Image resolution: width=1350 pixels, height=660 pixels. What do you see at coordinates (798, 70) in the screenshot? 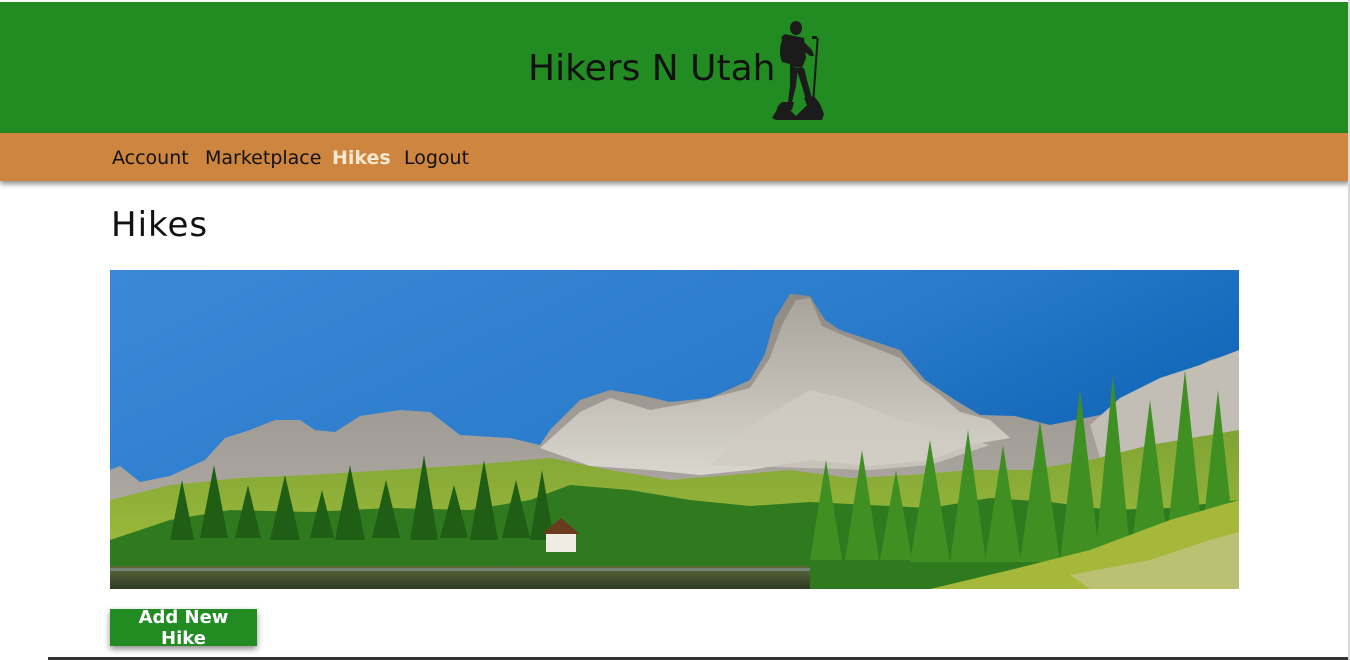
I see `hiker-silhouette-icon` at bounding box center [798, 70].